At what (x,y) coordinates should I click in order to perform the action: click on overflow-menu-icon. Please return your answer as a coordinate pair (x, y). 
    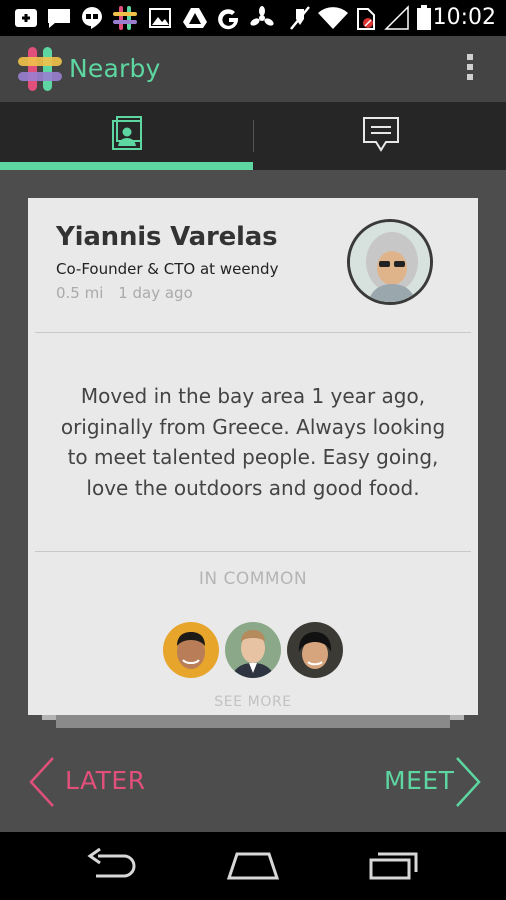
    Looking at the image, I should click on (470, 69).